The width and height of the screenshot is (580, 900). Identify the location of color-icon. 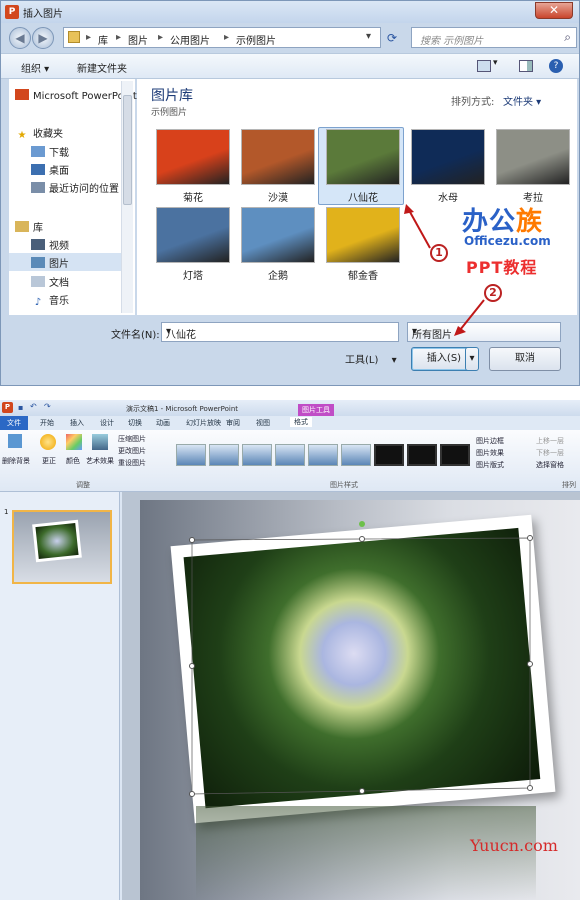
(74, 442).